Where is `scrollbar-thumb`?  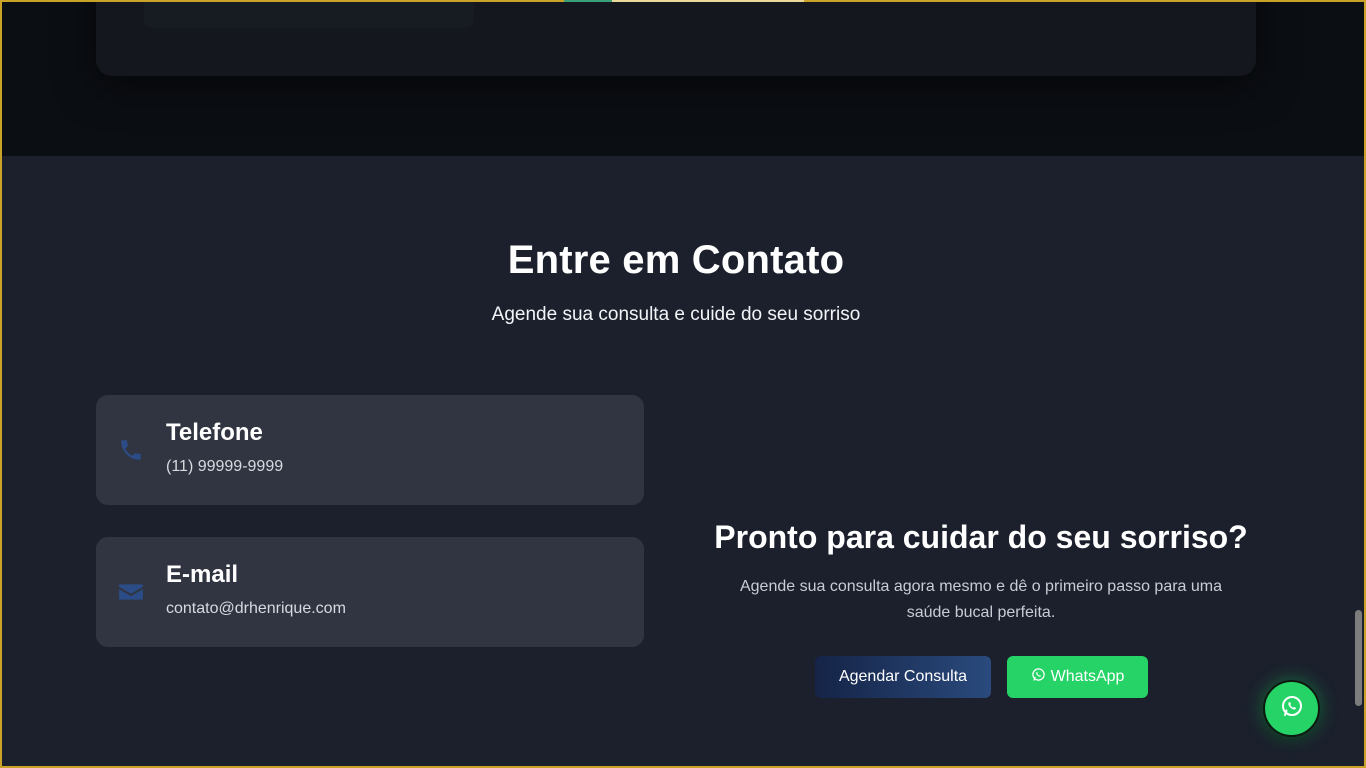
scrollbar-thumb is located at coordinates (1358, 658).